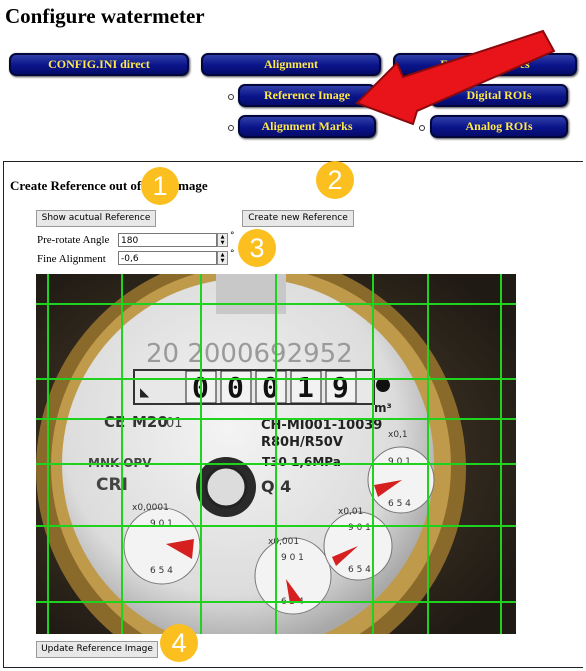  Describe the element at coordinates (235, 387) in the screenshot. I see `counter-digit-2: 0` at that location.